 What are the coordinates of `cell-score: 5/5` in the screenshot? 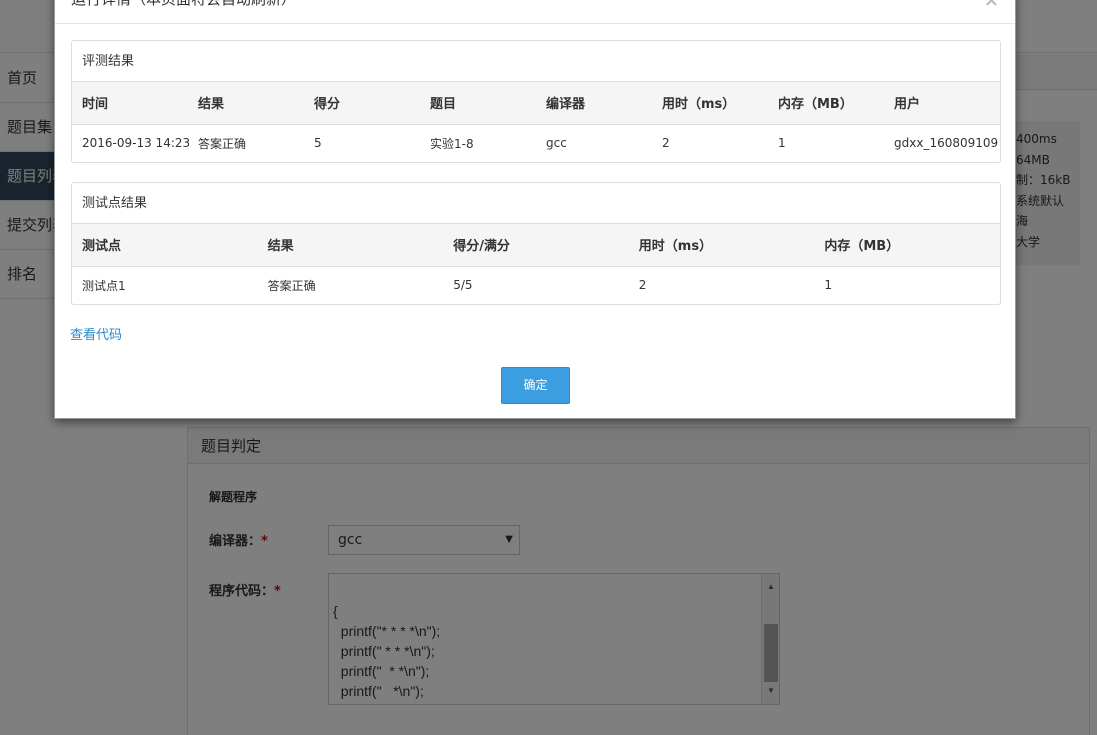 It's located at (463, 285).